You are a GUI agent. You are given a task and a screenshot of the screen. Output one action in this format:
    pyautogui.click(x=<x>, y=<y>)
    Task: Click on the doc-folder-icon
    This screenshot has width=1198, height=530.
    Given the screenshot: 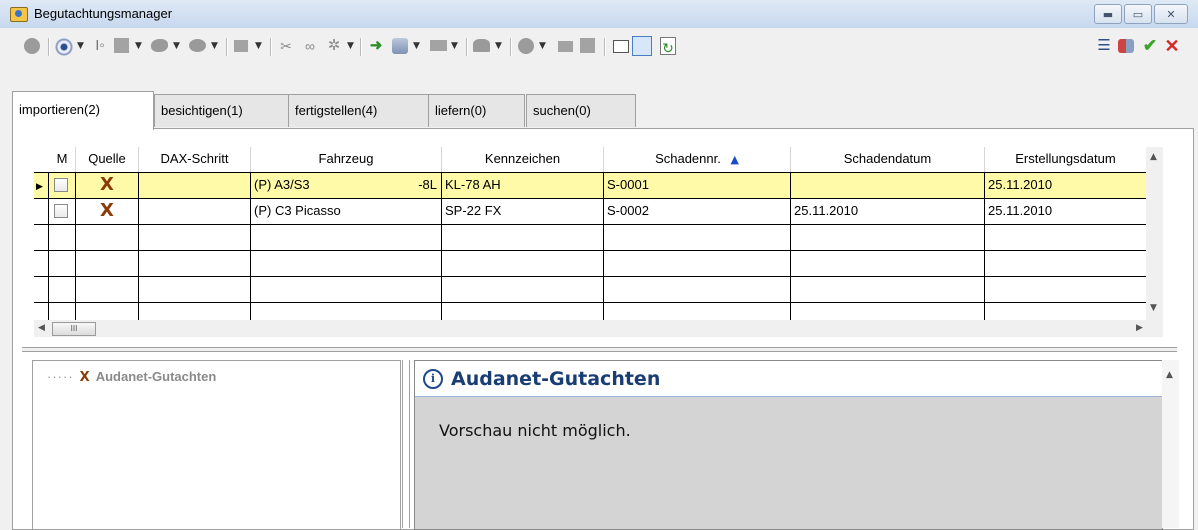 What is the action you would take?
    pyautogui.click(x=588, y=46)
    